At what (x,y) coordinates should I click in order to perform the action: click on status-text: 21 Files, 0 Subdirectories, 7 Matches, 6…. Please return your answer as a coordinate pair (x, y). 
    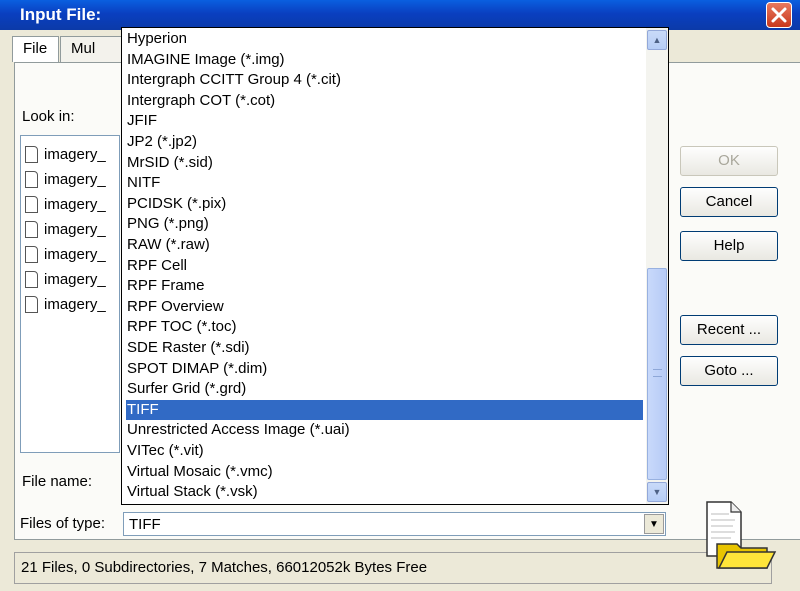
    Looking at the image, I should click on (224, 567).